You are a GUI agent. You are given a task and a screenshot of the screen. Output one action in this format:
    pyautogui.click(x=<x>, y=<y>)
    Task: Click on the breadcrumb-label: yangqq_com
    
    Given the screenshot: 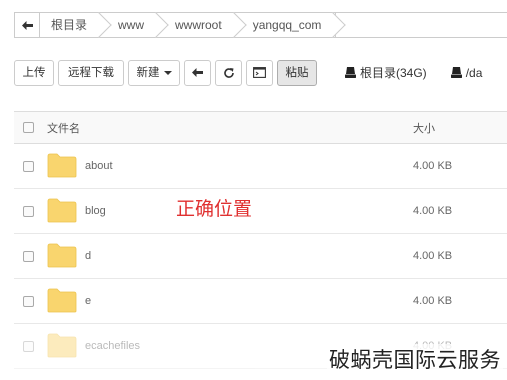 What is the action you would take?
    pyautogui.click(x=287, y=25)
    